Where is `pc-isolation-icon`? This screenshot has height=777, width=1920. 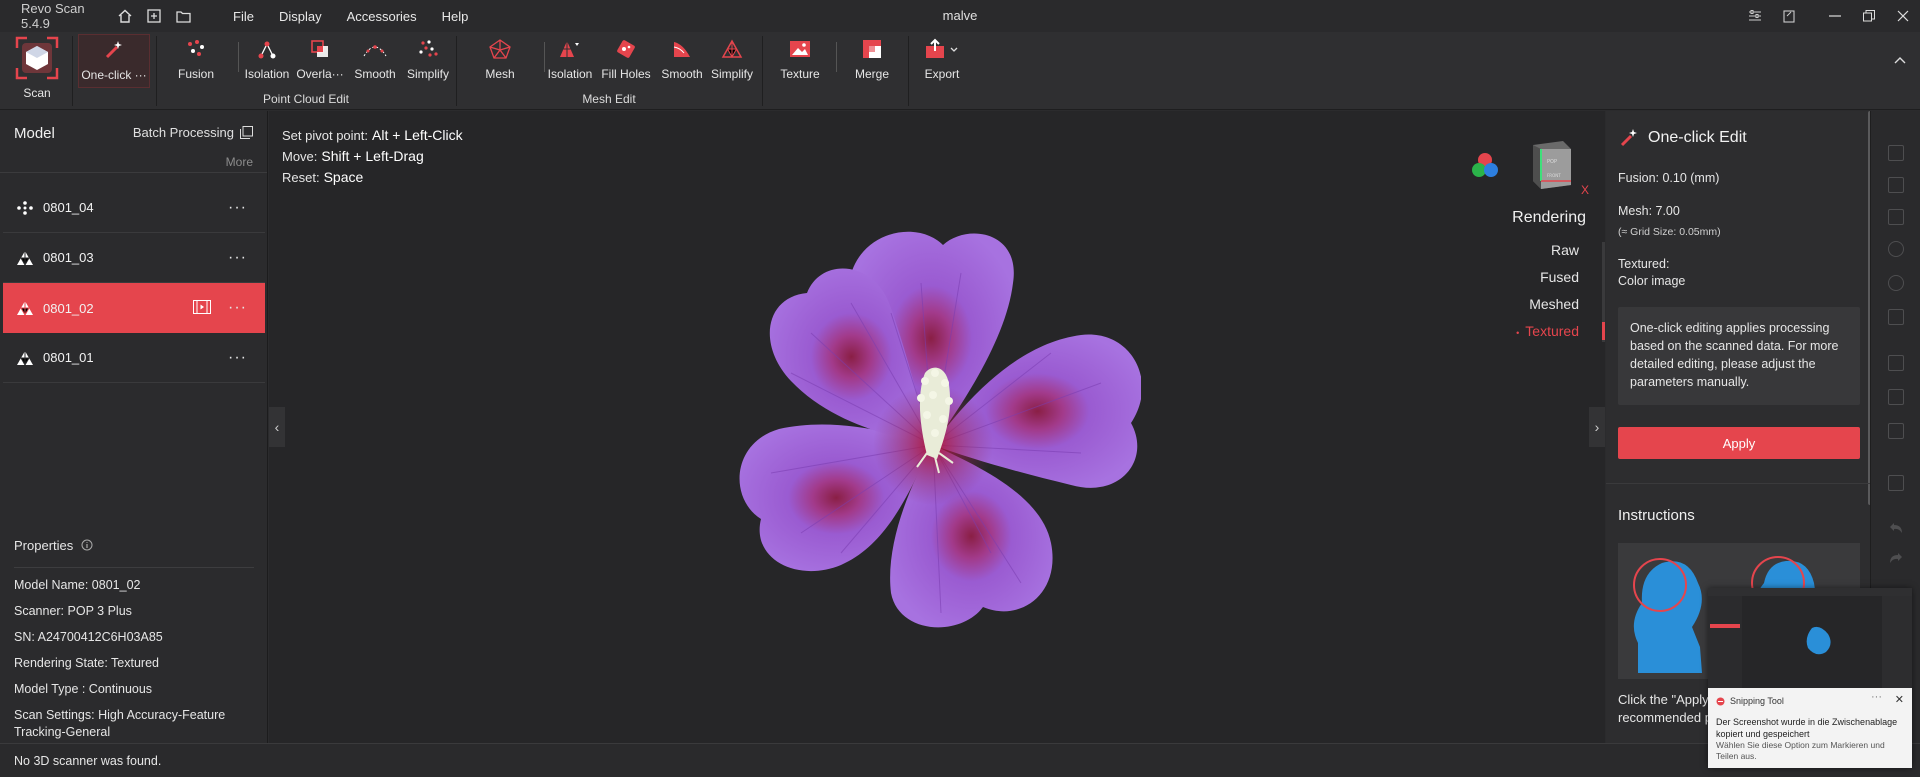 pc-isolation-icon is located at coordinates (267, 49).